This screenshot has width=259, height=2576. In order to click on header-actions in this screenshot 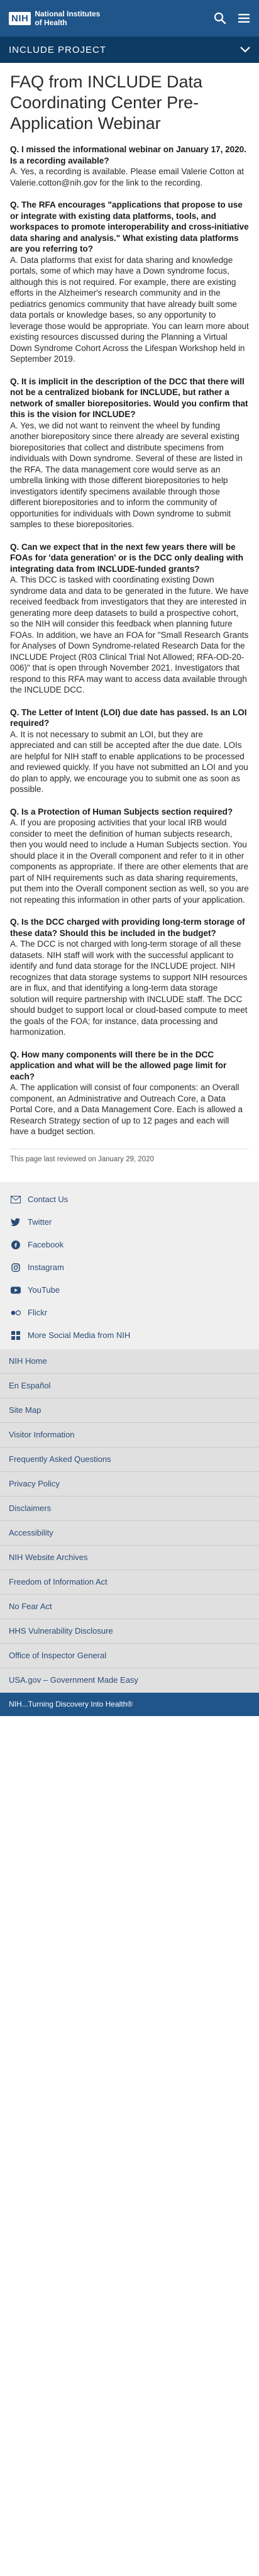, I will do `click(232, 18)`.